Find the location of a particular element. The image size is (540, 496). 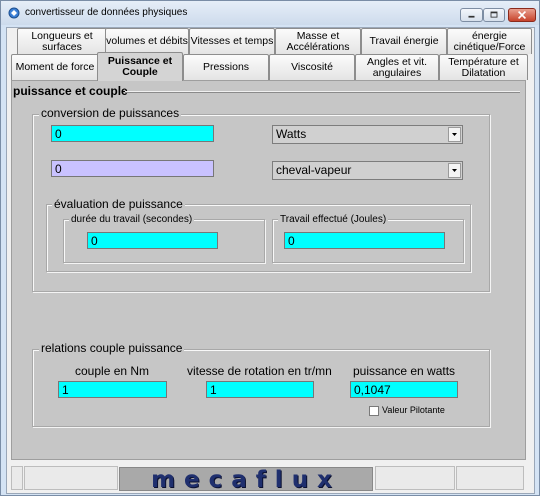

window-title: convertisseur de données physiques is located at coordinates (106, 12).